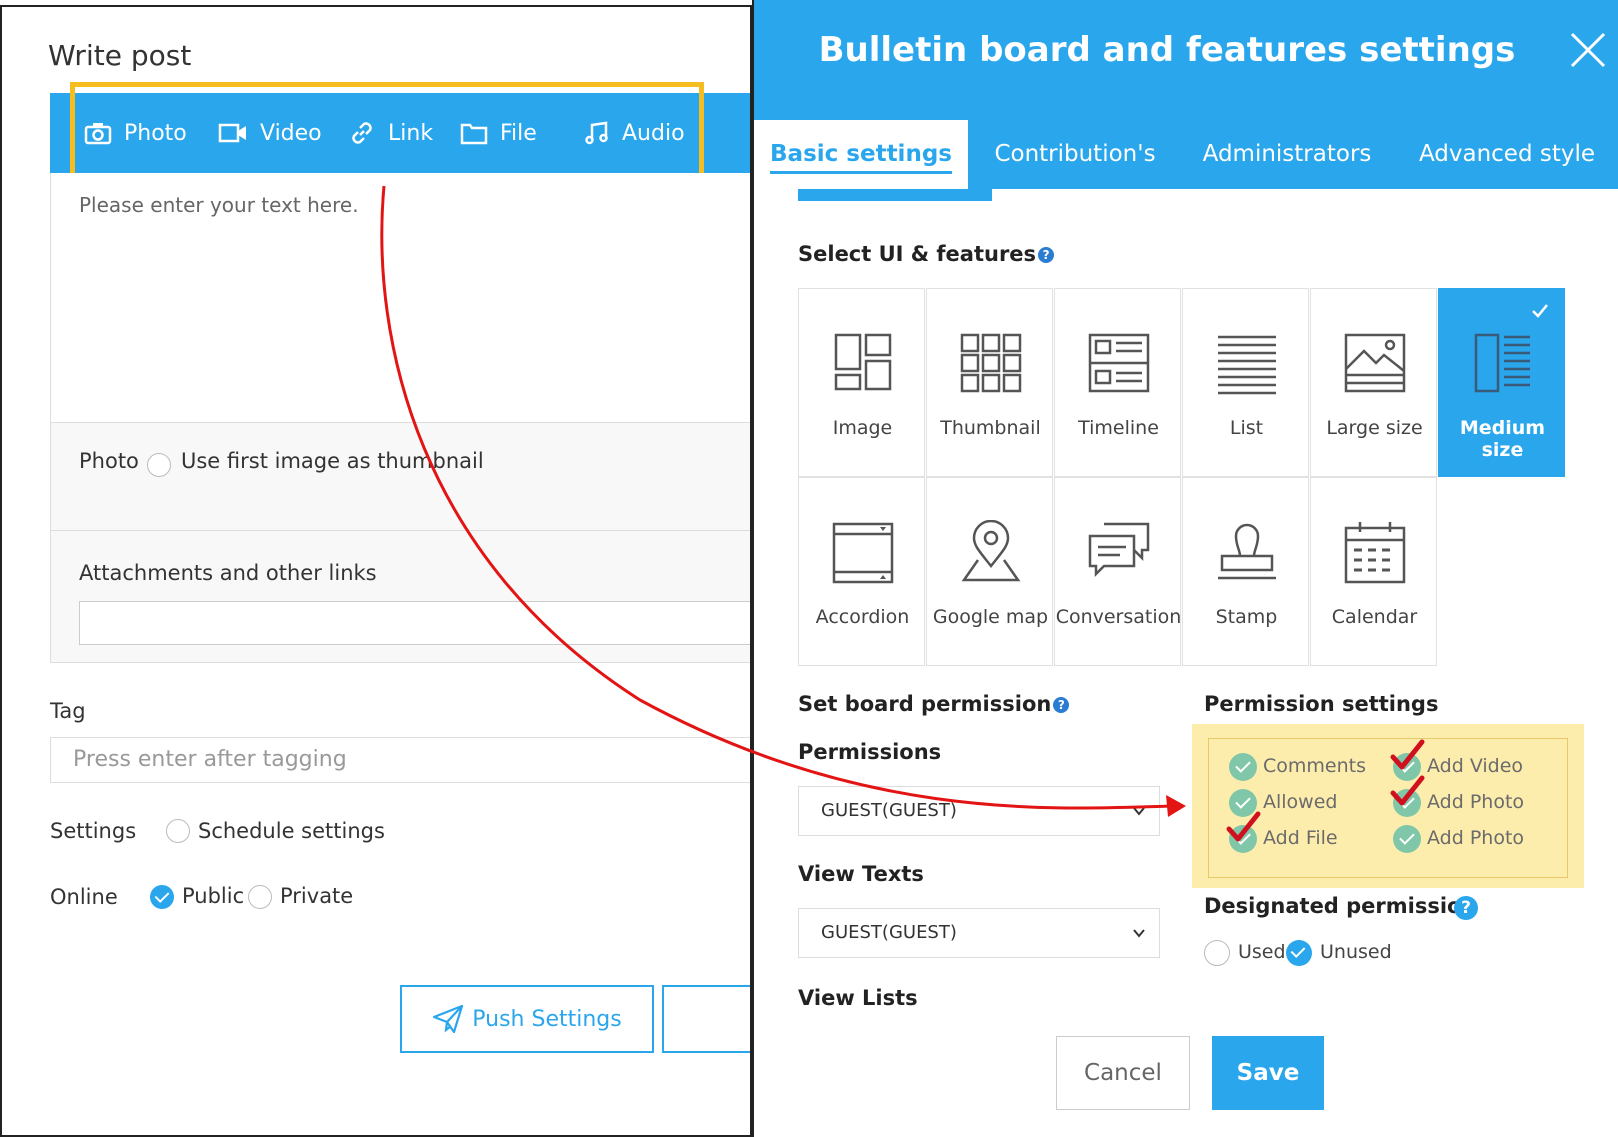 Image resolution: width=1618 pixels, height=1137 pixels. Describe the element at coordinates (1268, 1073) in the screenshot. I see `save-button: Save` at that location.